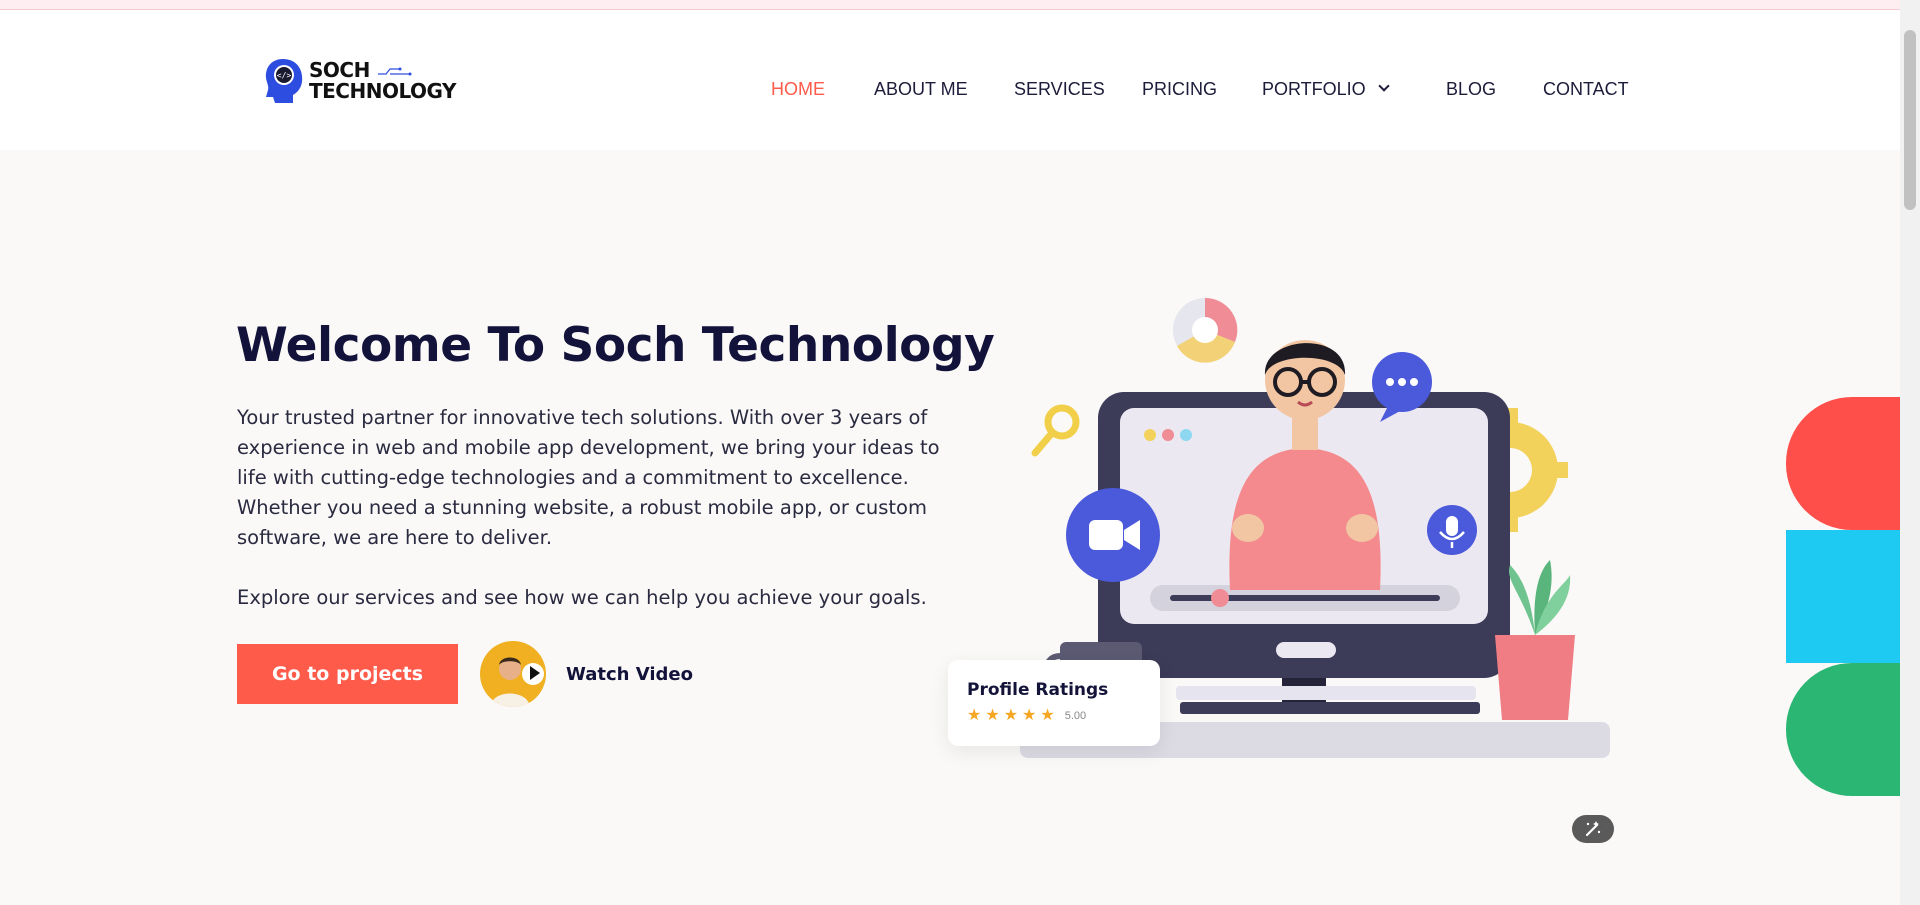 The image size is (1920, 905). I want to click on rating-title: Profile Ratings, so click(1038, 690).